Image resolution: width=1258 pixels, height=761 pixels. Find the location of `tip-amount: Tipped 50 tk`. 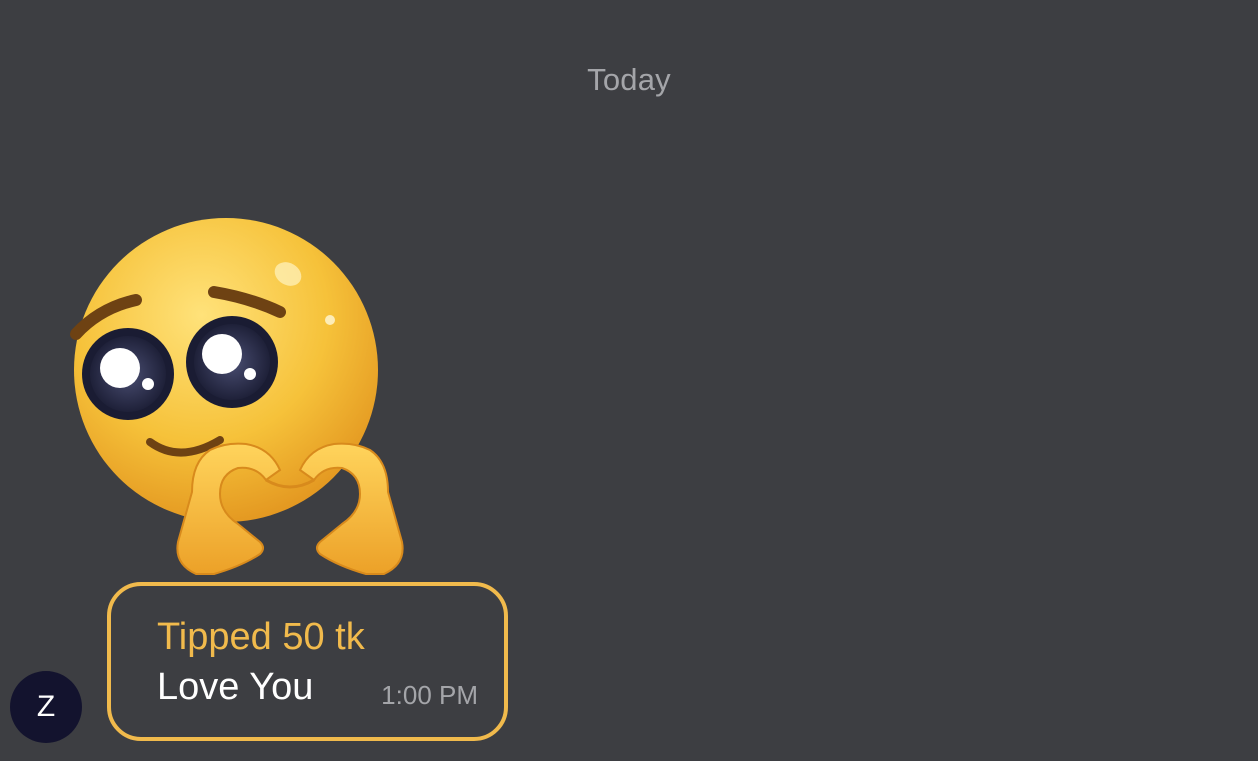

tip-amount: Tipped 50 tk is located at coordinates (261, 637).